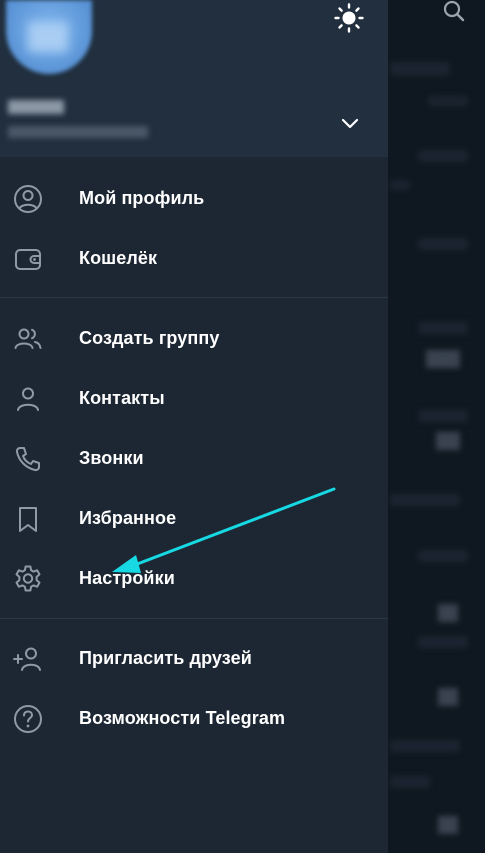 Image resolution: width=485 pixels, height=853 pixels. I want to click on profile-icon, so click(28, 199).